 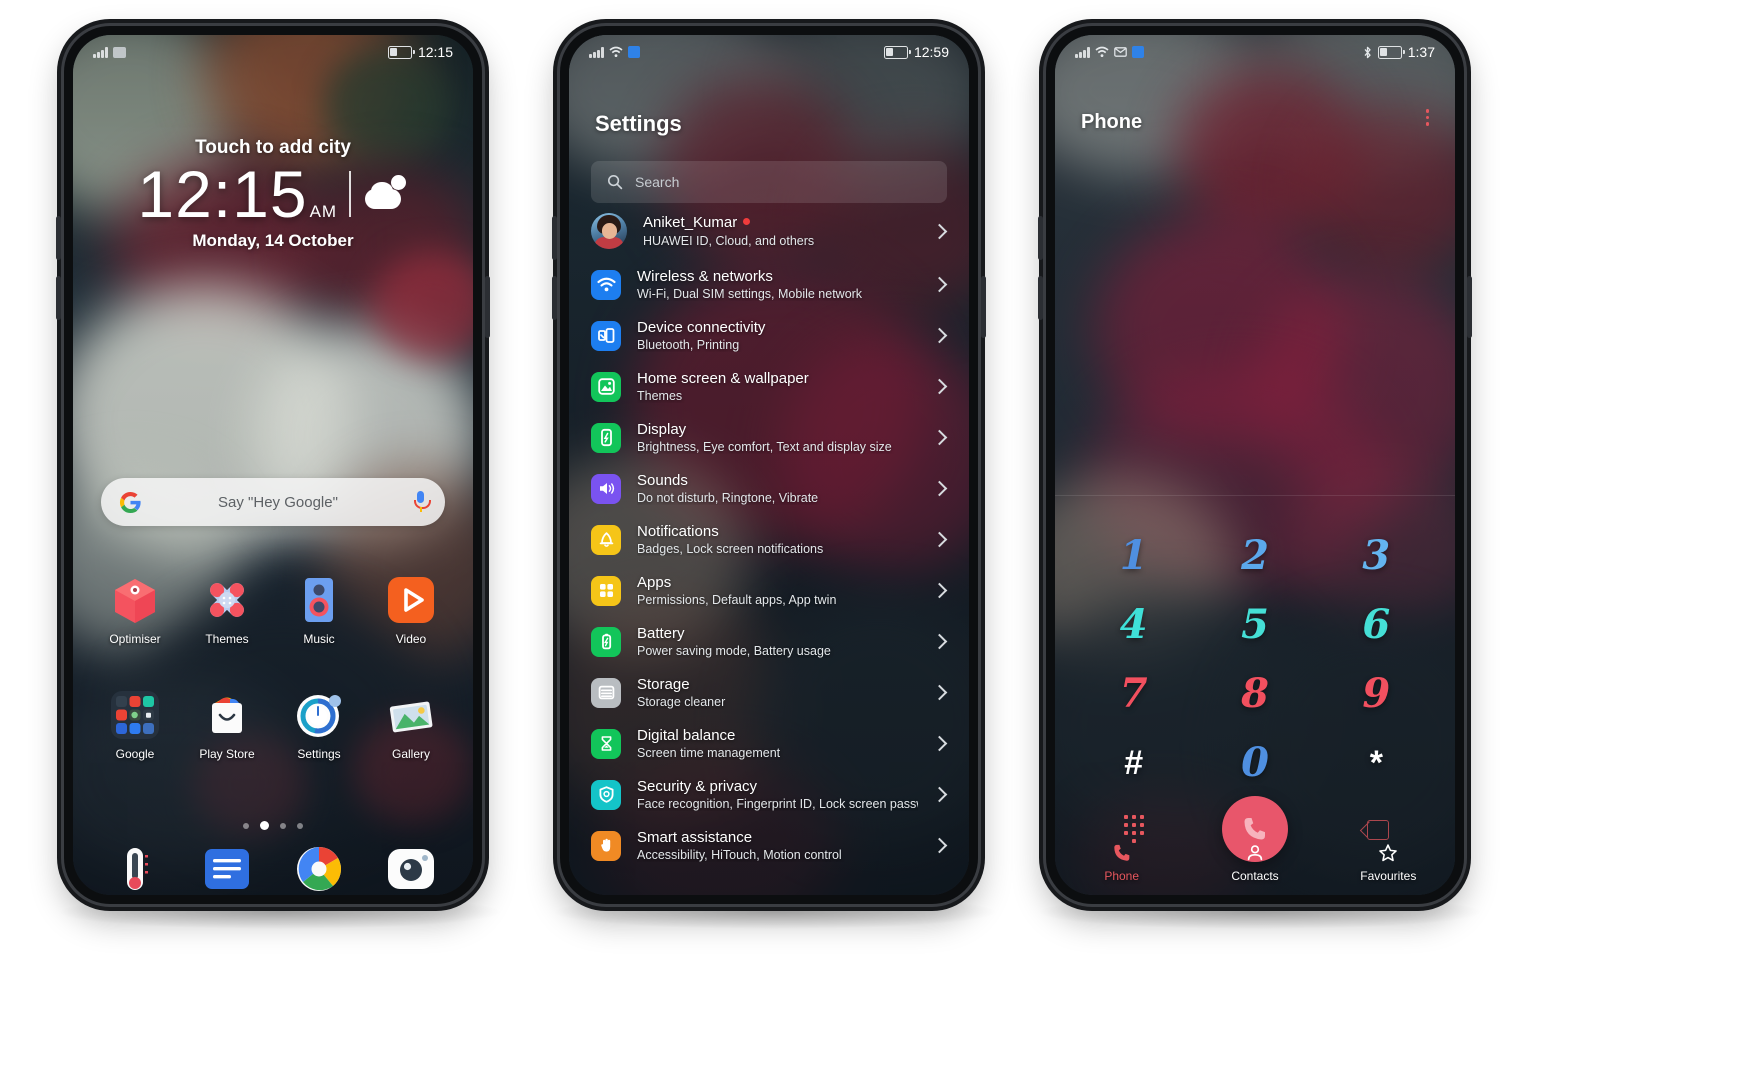 What do you see at coordinates (1376, 555) in the screenshot?
I see `dialpad-key-3: 3` at bounding box center [1376, 555].